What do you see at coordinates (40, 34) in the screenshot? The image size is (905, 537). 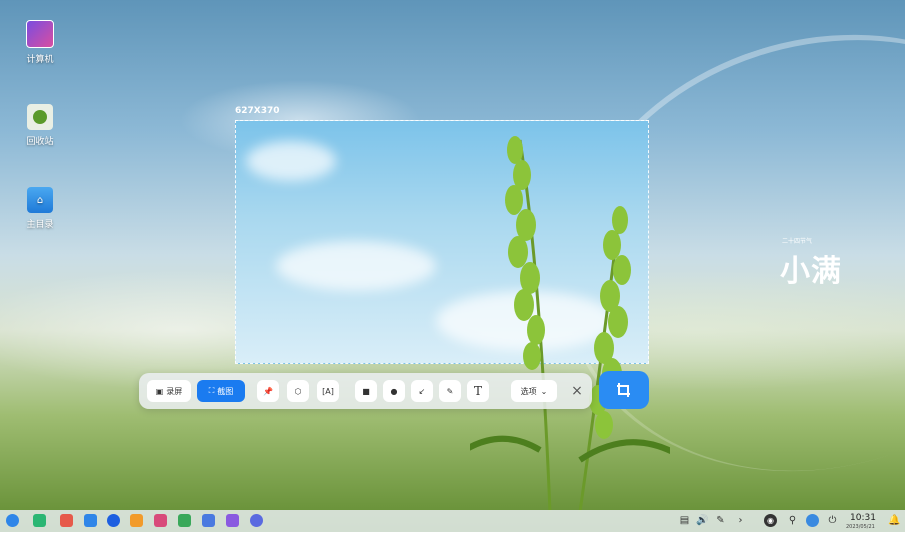 I see `computer-icon` at bounding box center [40, 34].